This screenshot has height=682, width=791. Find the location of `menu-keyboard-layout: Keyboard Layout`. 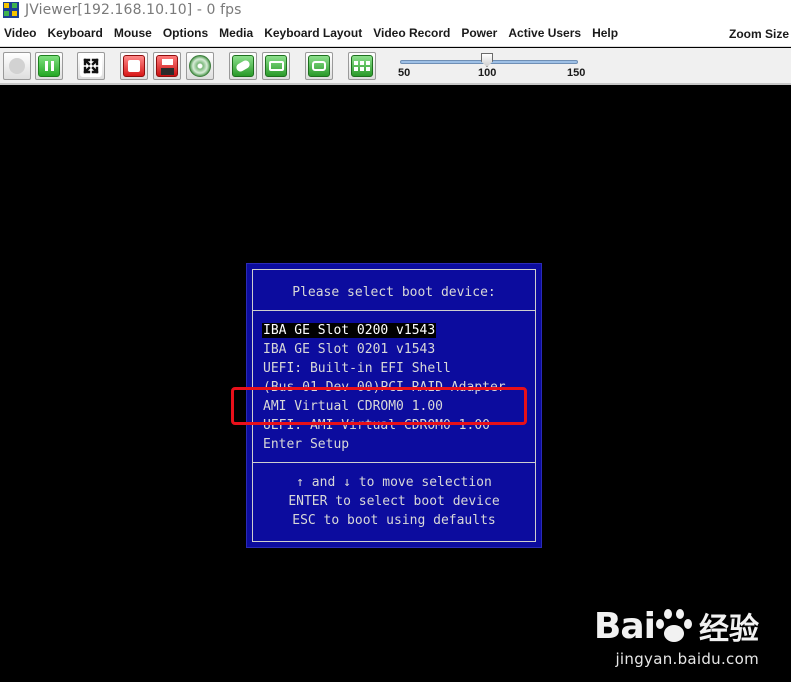

menu-keyboard-layout: Keyboard Layout is located at coordinates (313, 33).